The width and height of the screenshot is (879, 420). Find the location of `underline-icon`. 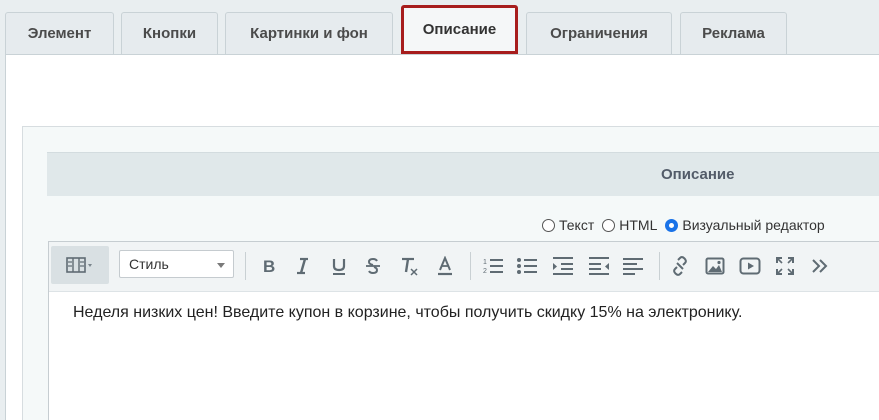

underline-icon is located at coordinates (339, 266).